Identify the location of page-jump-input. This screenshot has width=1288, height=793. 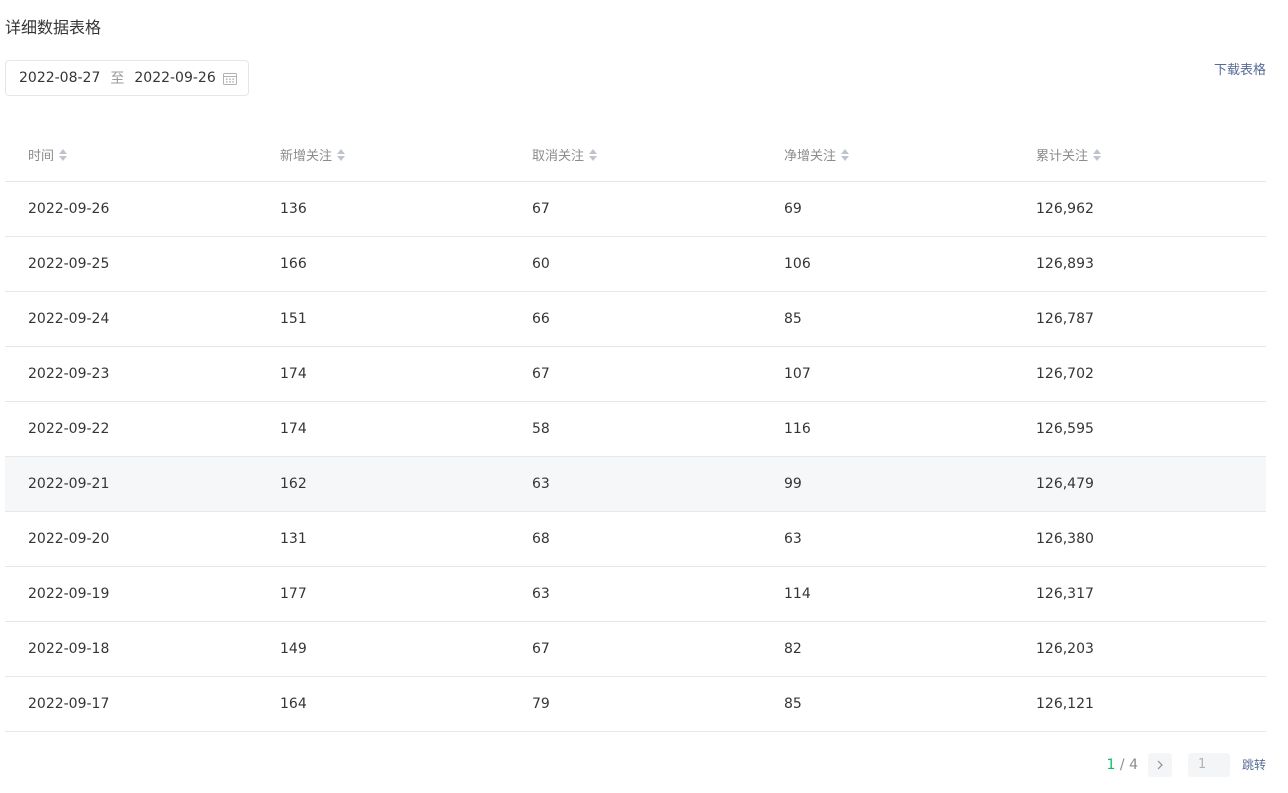
(1208, 764).